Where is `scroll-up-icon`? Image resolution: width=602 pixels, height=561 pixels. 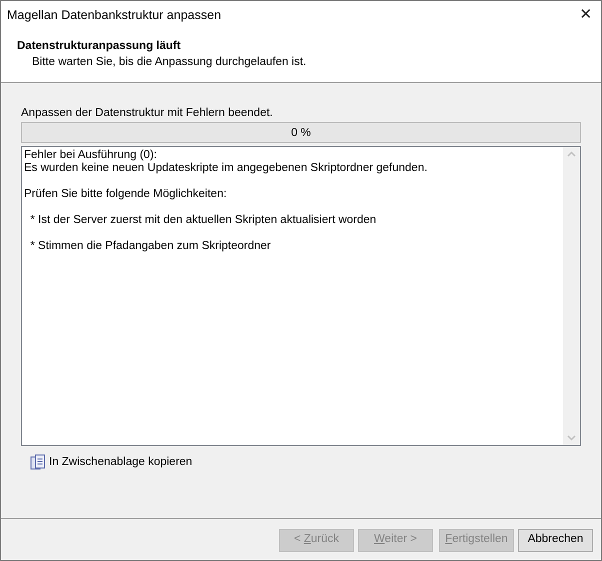
scroll-up-icon is located at coordinates (571, 154).